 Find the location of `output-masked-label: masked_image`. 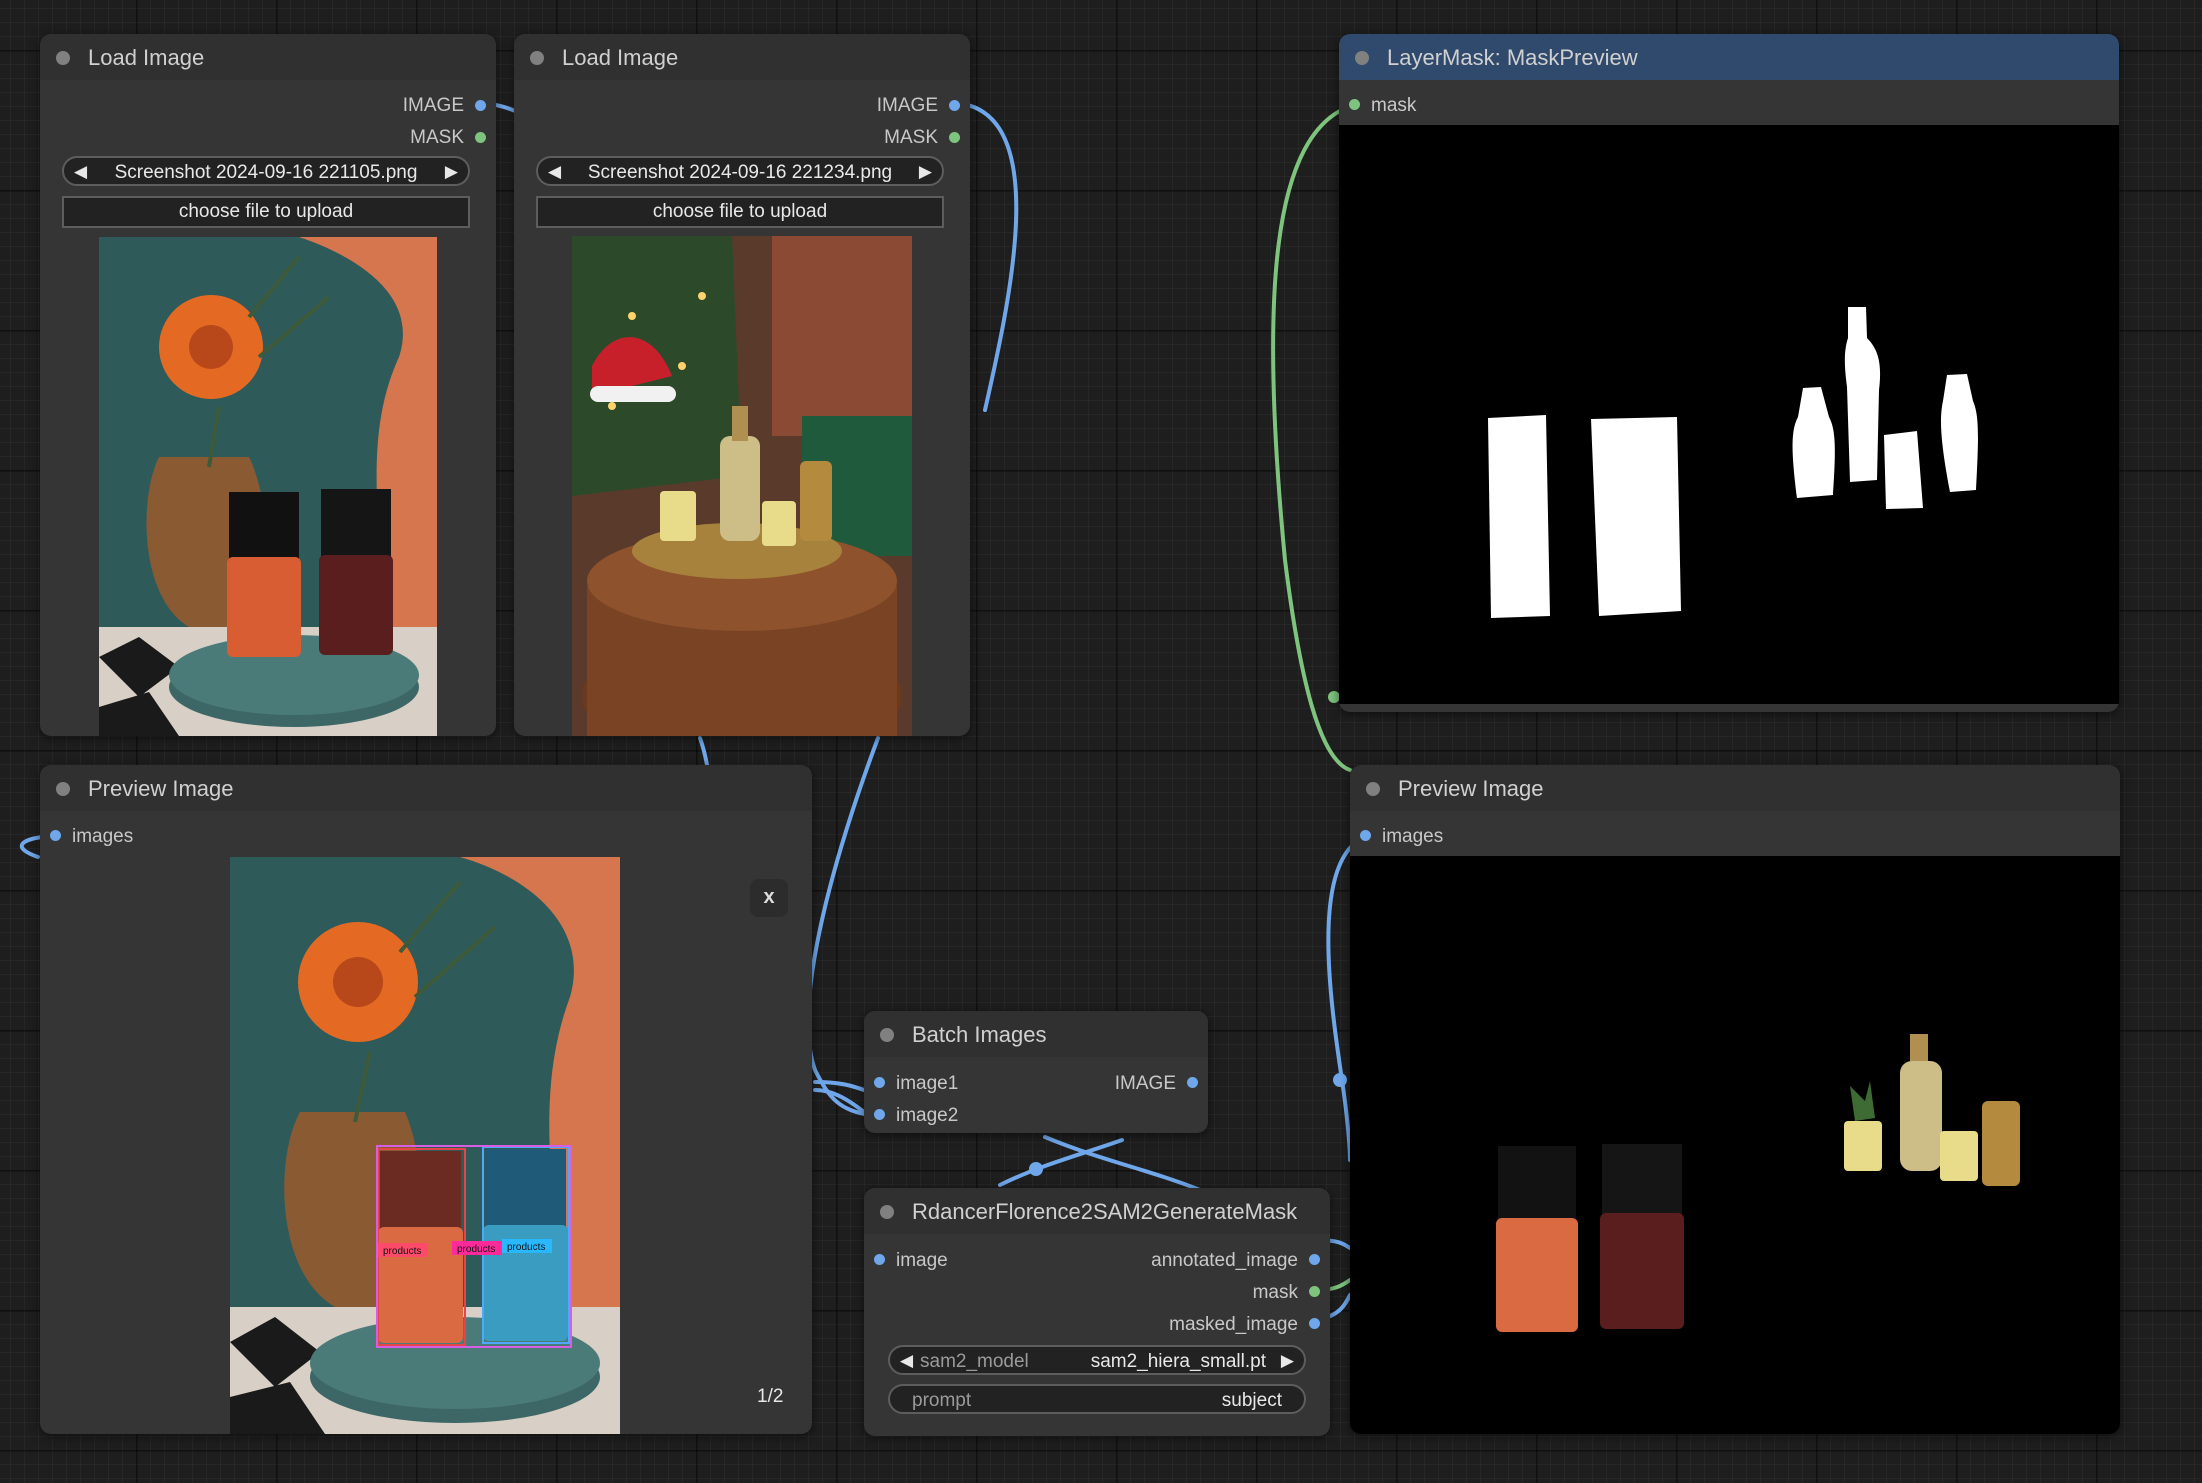

output-masked-label: masked_image is located at coordinates (1233, 1324).